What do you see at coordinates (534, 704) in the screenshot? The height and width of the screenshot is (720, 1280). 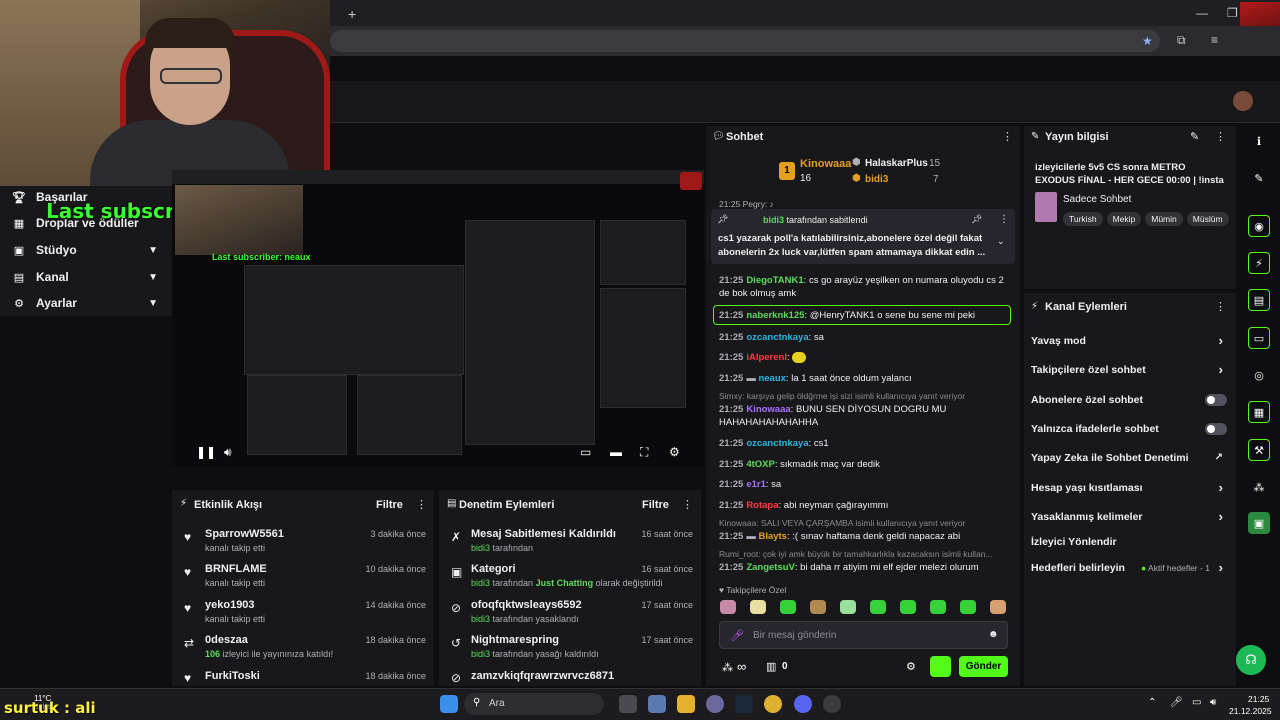 I see `taskbar-search: ⚲ Ara` at bounding box center [534, 704].